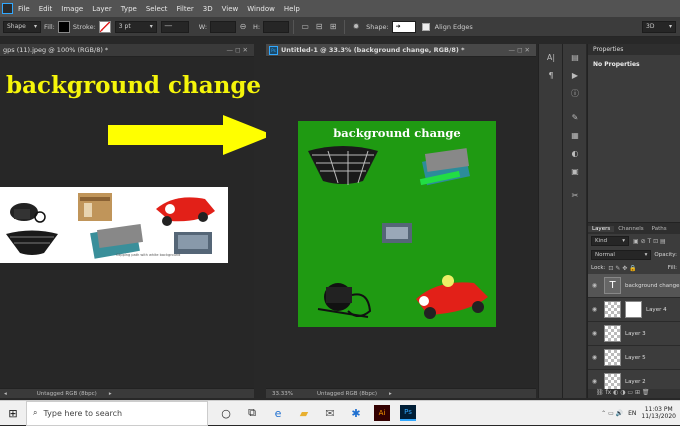  I want to click on menu-filter: Filter, so click(184, 9).